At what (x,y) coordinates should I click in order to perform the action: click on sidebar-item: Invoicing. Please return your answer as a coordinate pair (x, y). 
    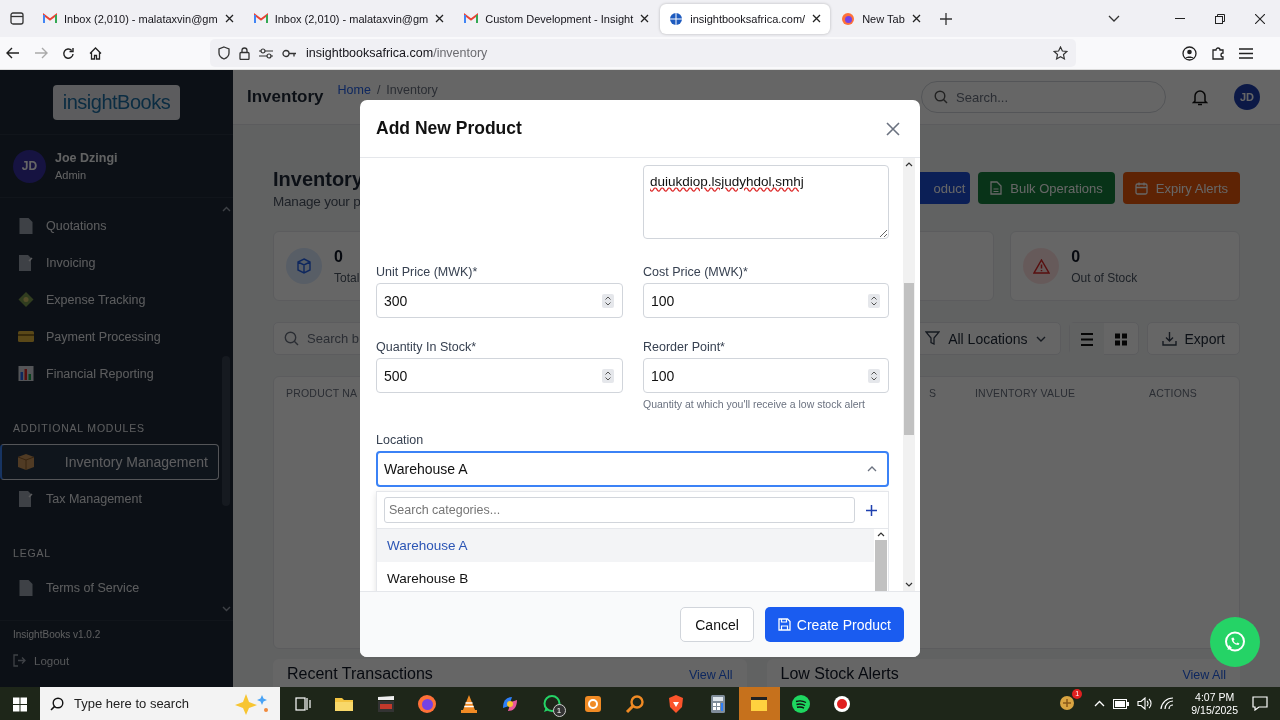
    Looking at the image, I should click on (109, 262).